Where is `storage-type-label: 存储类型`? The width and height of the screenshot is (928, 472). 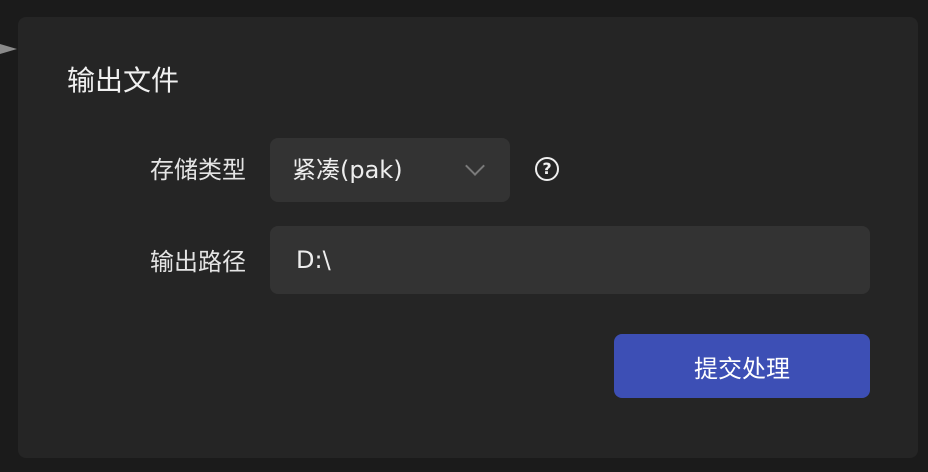
storage-type-label: 存储类型 is located at coordinates (198, 170).